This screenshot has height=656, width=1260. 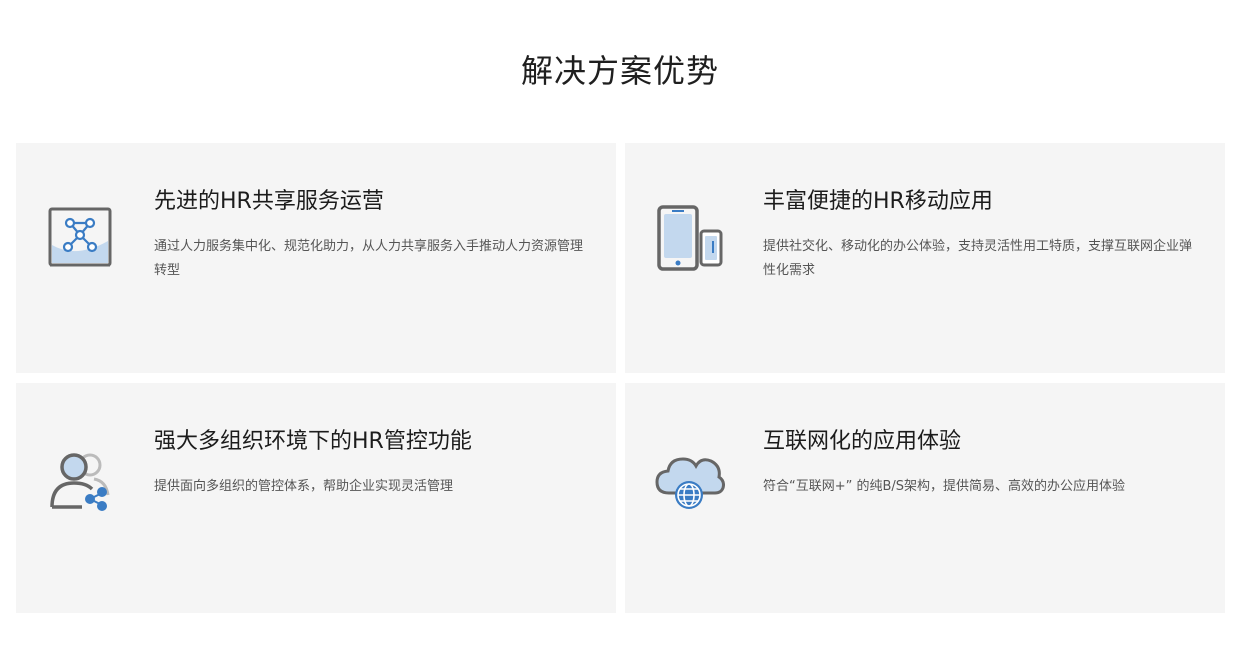 What do you see at coordinates (313, 441) in the screenshot?
I see `card-title: 强大多组织环境下的HR管控功能` at bounding box center [313, 441].